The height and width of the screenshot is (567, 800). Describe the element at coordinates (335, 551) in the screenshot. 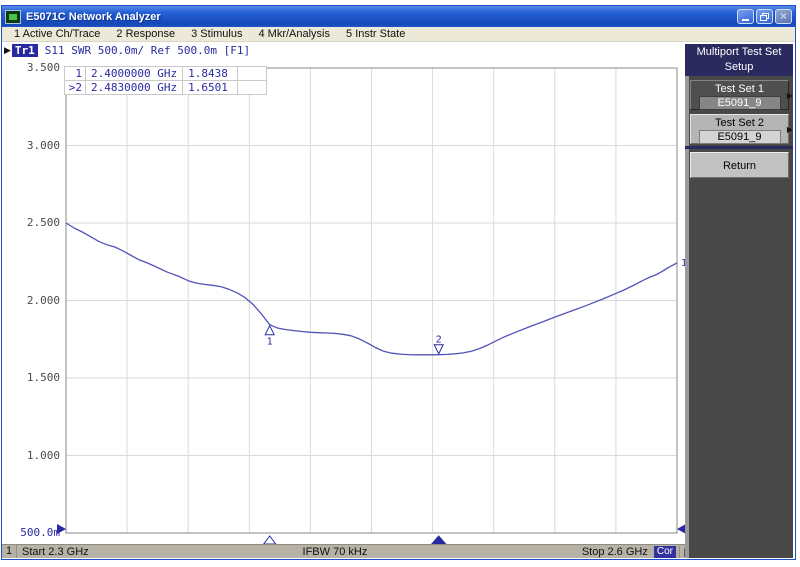

I see `ifbw-readout: IFBW 70 kHz` at that location.